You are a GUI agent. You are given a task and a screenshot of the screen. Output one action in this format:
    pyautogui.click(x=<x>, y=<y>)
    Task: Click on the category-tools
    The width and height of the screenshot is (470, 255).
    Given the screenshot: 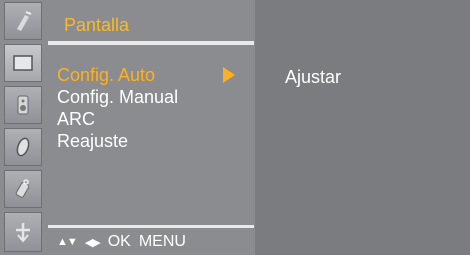 What is the action you would take?
    pyautogui.click(x=23, y=232)
    